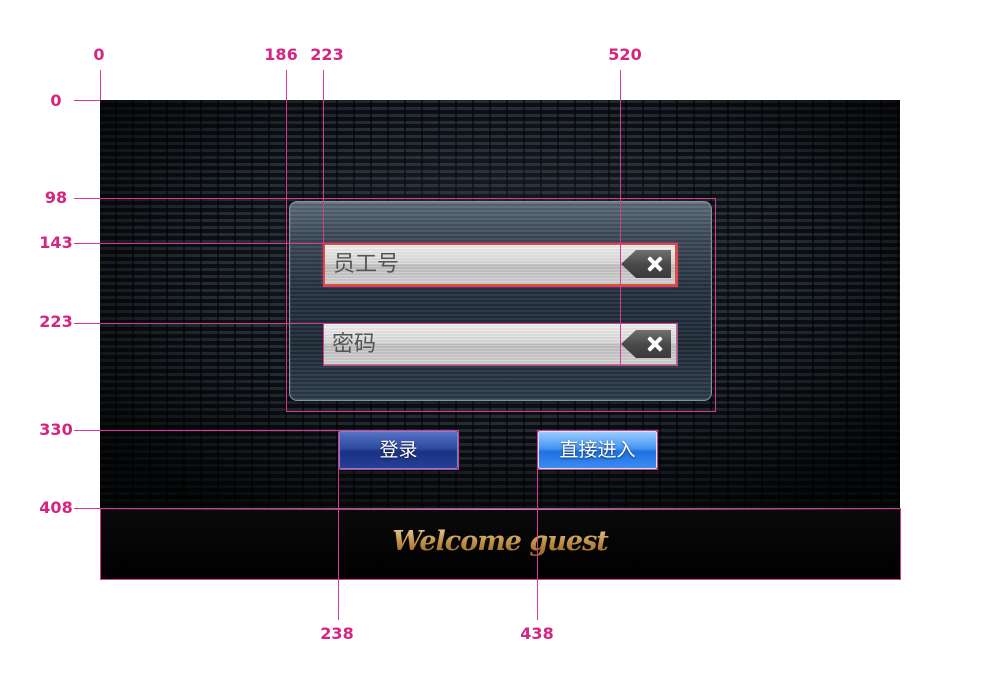  What do you see at coordinates (327, 54) in the screenshot?
I see `annotation-label-top: 223` at bounding box center [327, 54].